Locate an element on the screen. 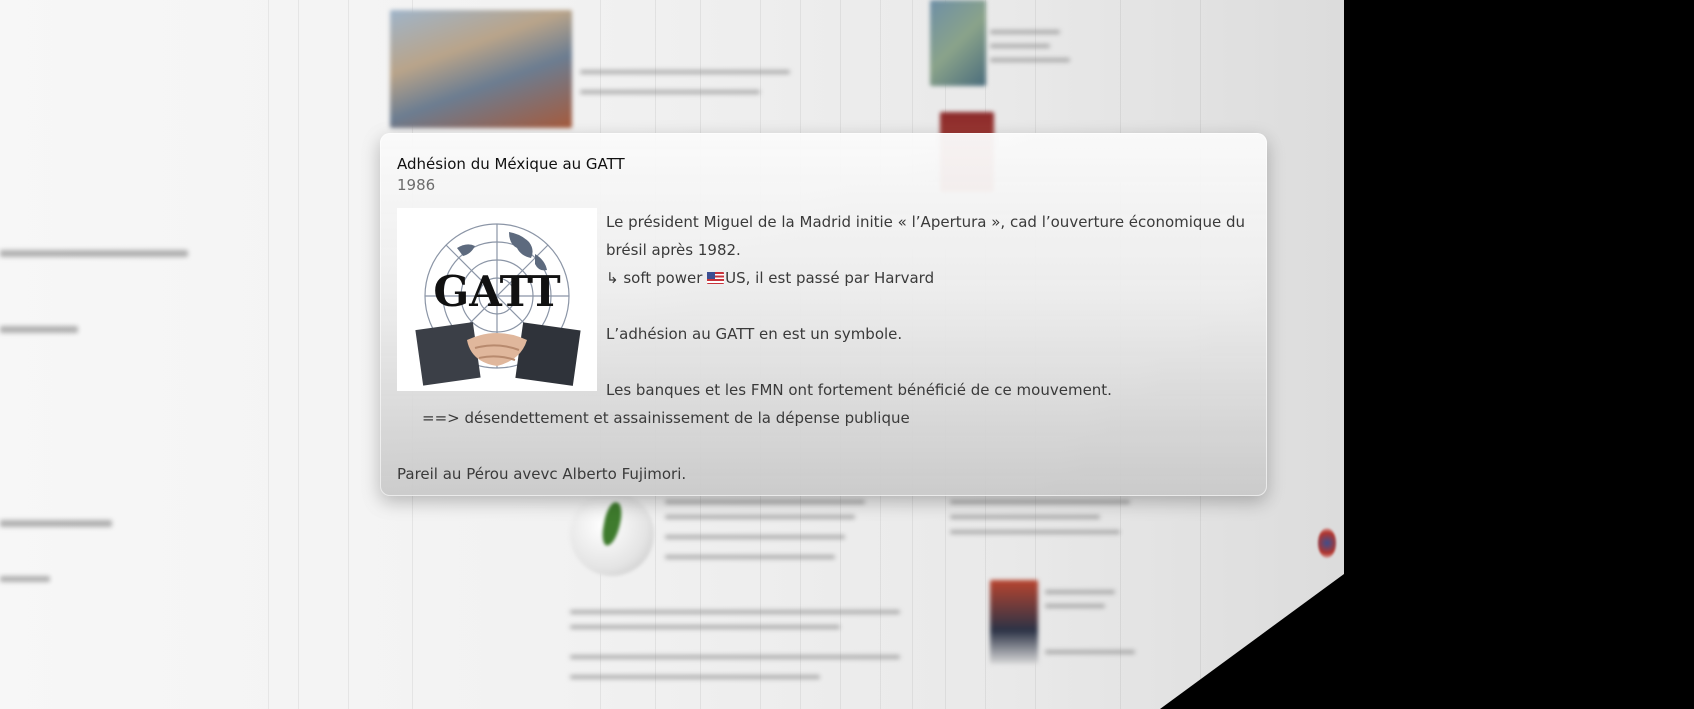 The height and width of the screenshot is (709, 1694). blurred-portrait-photo is located at coordinates (1014, 622).